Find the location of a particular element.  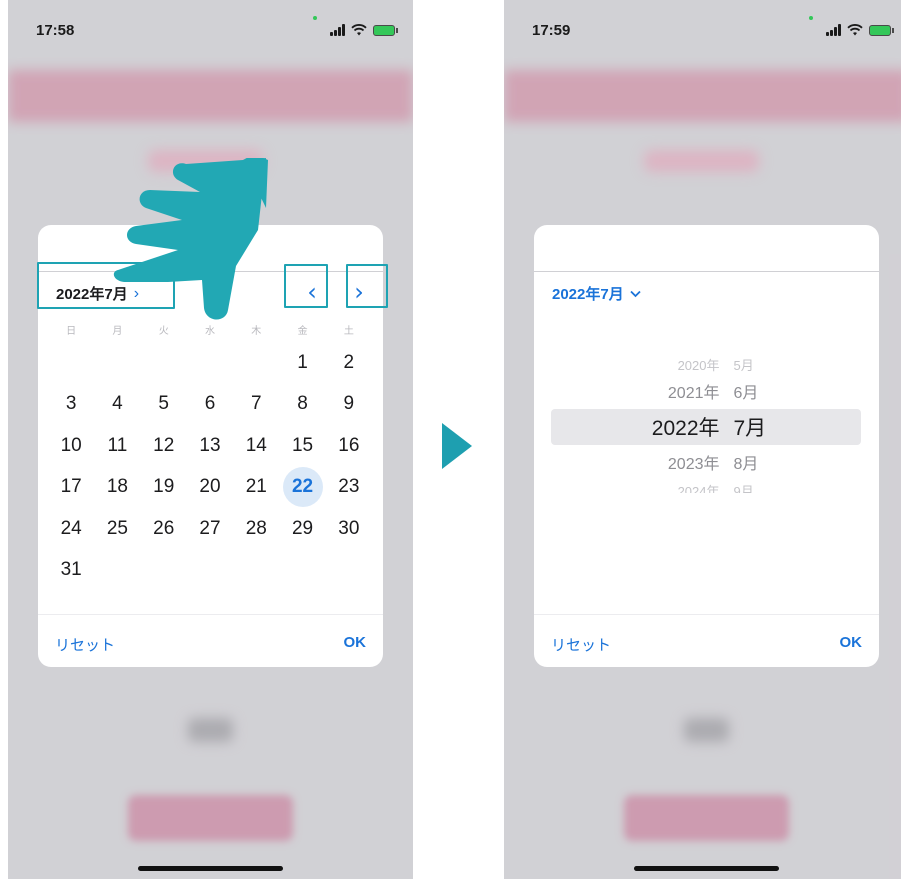

calendar-day: 31 is located at coordinates (71, 571).